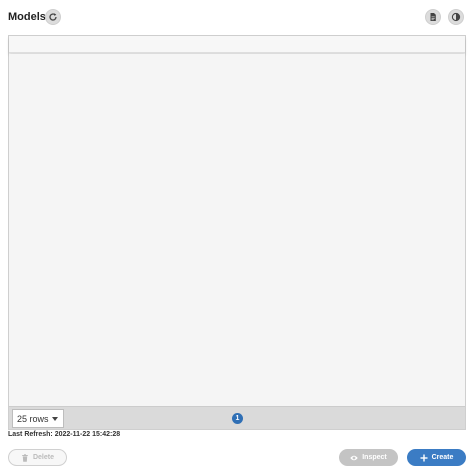 Image resolution: width=474 pixels, height=474 pixels. I want to click on plus-icon, so click(424, 457).